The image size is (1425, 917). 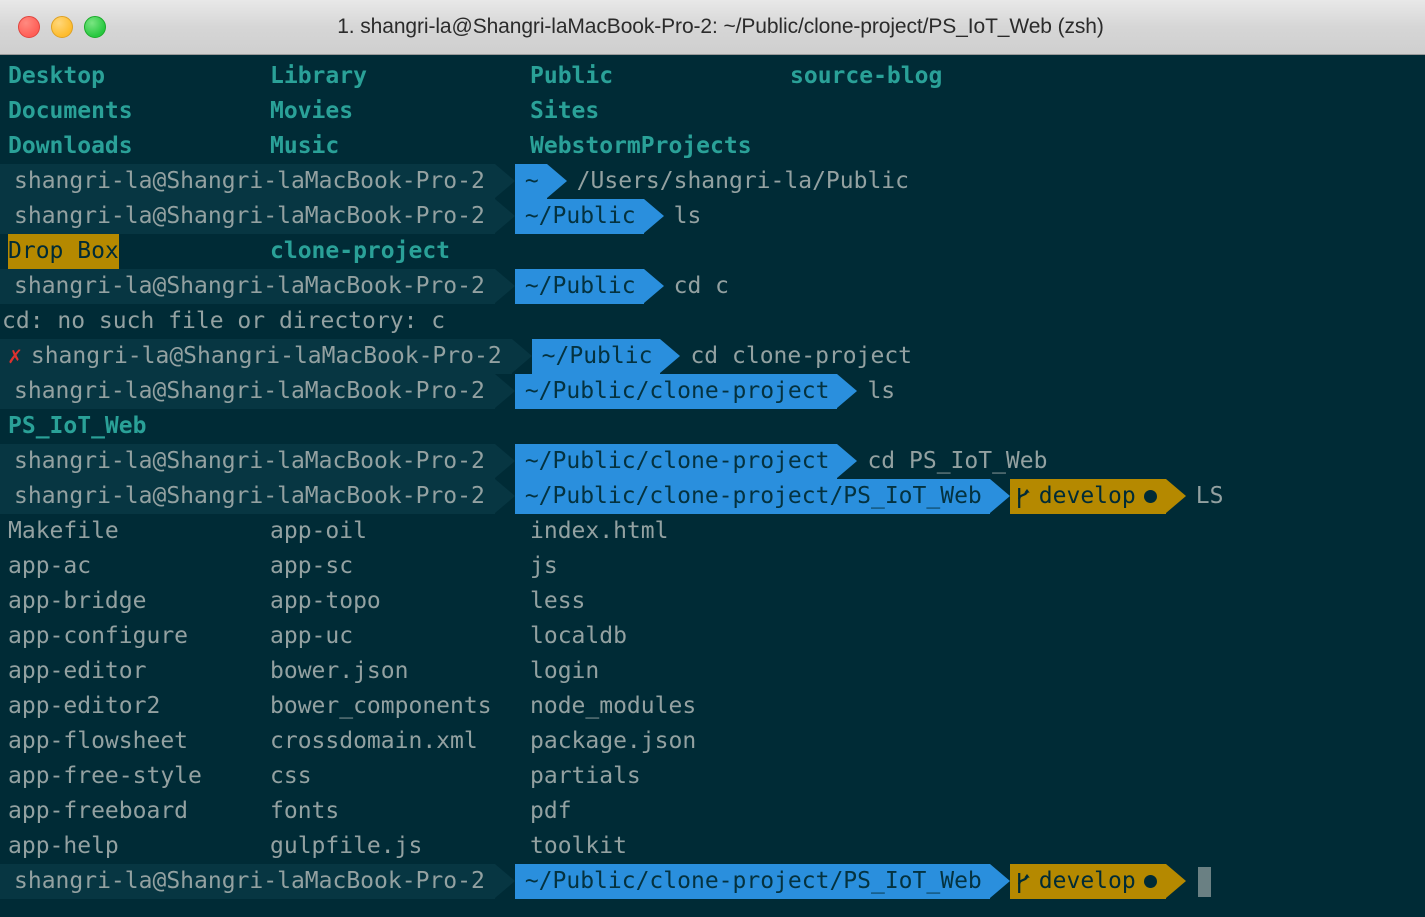 What do you see at coordinates (291, 776) in the screenshot?
I see `listing-entry: css` at bounding box center [291, 776].